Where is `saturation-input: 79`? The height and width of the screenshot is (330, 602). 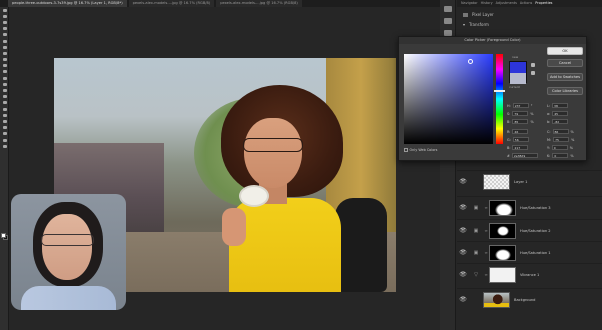 saturation-input: 79 is located at coordinates (520, 113).